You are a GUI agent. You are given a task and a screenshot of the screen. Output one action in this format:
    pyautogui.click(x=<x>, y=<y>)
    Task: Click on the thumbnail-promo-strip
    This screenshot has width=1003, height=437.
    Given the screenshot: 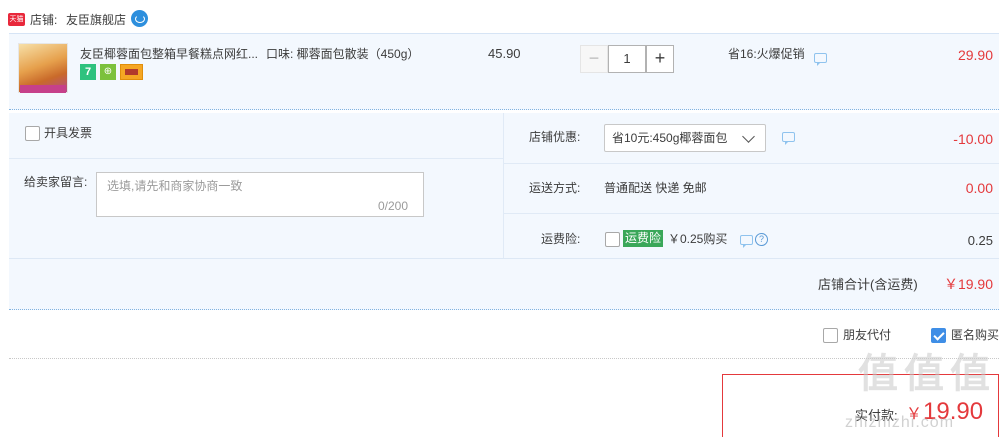 What is the action you would take?
    pyautogui.click(x=43, y=89)
    